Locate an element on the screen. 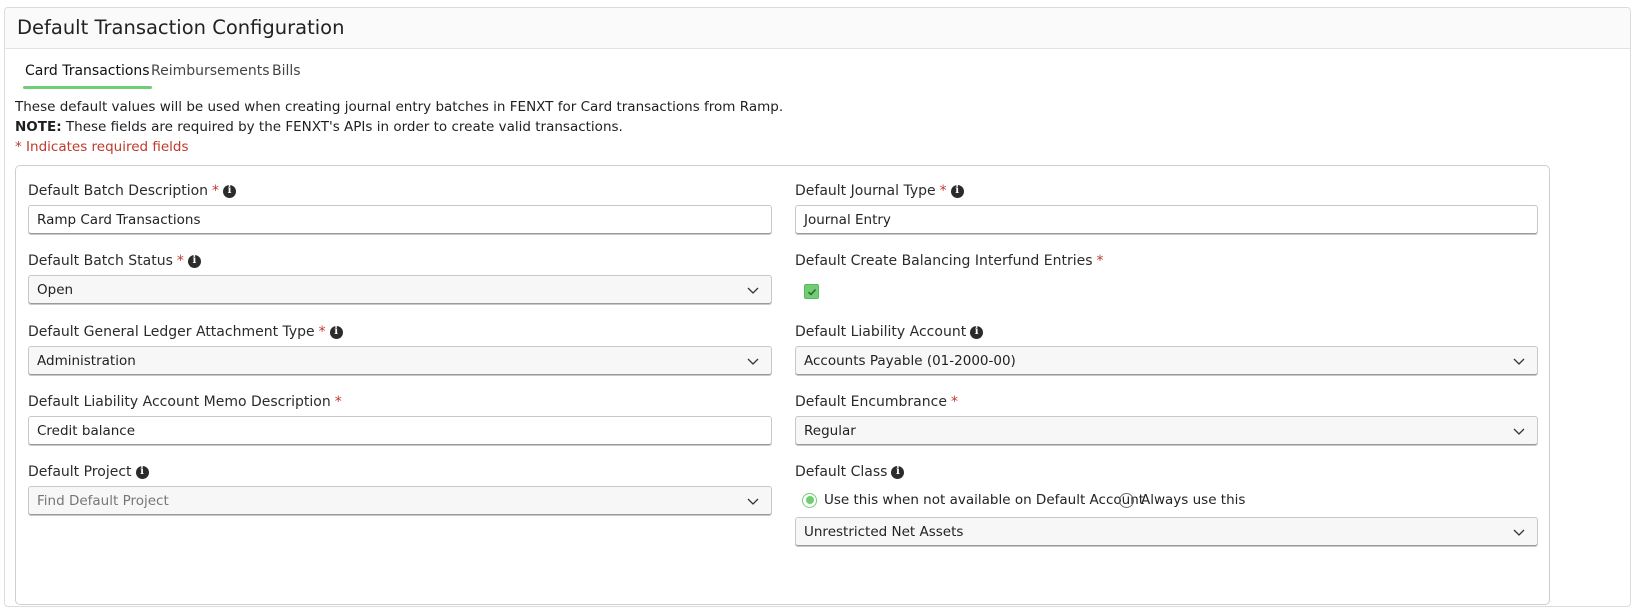 The height and width of the screenshot is (607, 1637). class-select: Unrestricted Net Assets is located at coordinates (1166, 532).